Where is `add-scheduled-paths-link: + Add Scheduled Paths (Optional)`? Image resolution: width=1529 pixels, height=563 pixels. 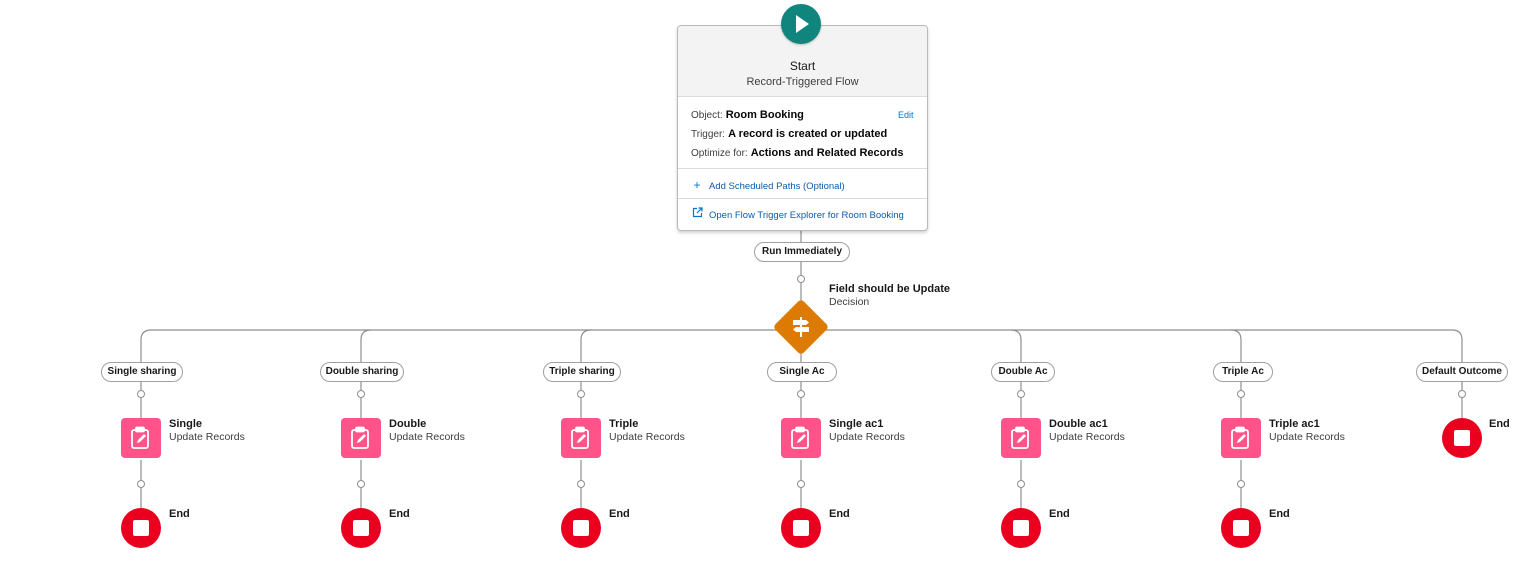
add-scheduled-paths-link: + Add Scheduled Paths (Optional) is located at coordinates (768, 185).